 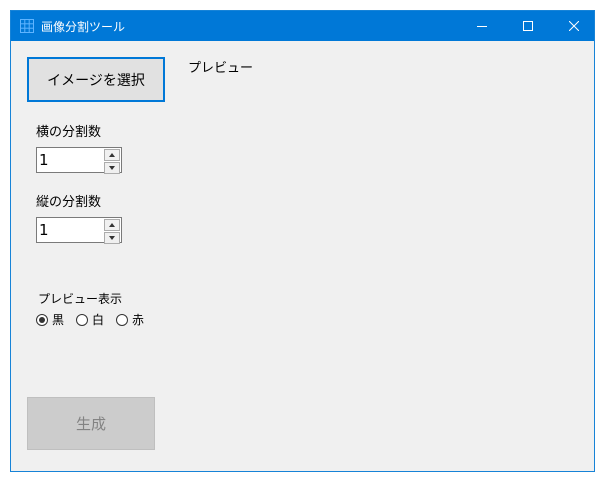 I want to click on horizontal-divisions-label: 横の分割数, so click(x=69, y=132).